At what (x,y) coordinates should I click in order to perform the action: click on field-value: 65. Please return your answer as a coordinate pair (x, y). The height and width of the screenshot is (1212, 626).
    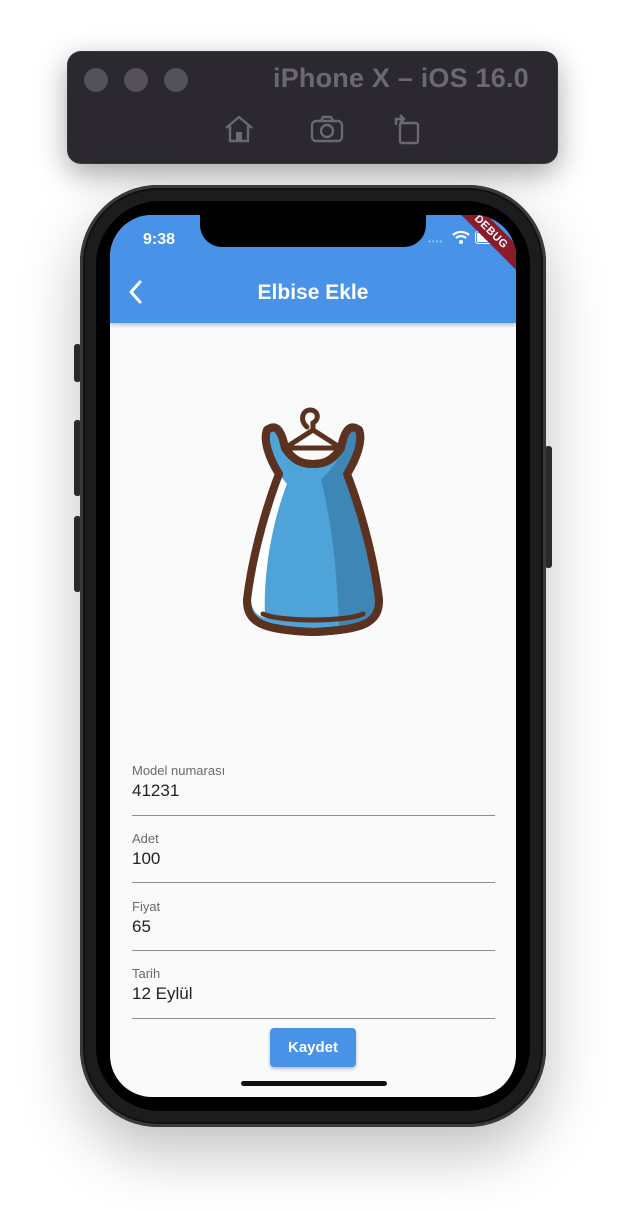
    Looking at the image, I should click on (313, 927).